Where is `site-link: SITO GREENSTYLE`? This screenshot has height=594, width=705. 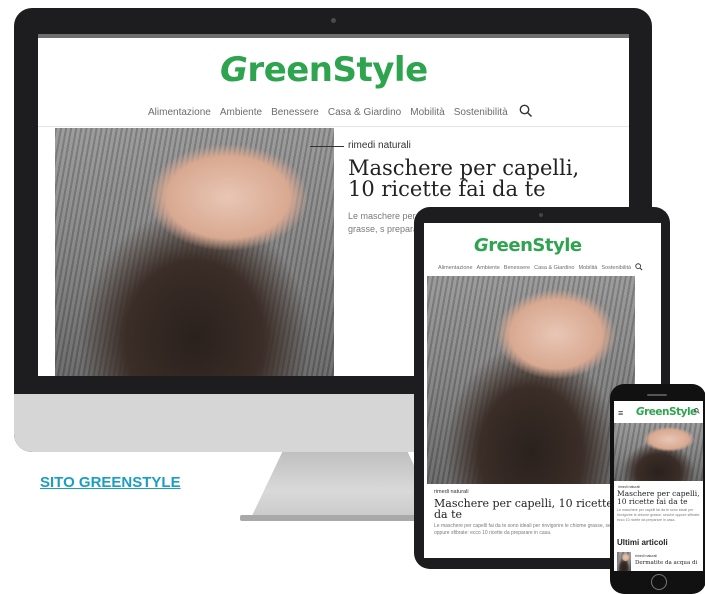
site-link: SITO GREENSTYLE is located at coordinates (110, 482).